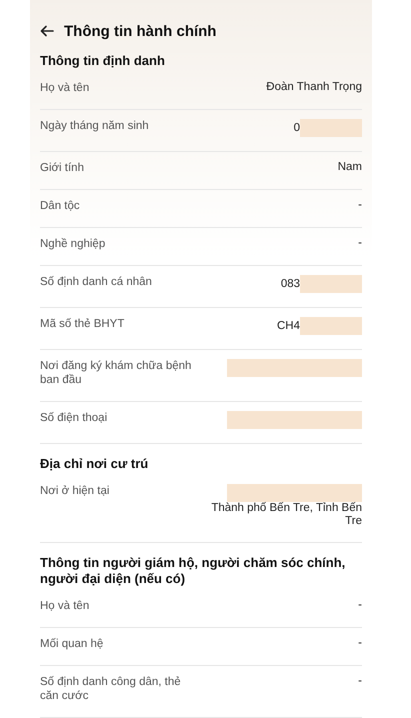 The image size is (411, 718). Describe the element at coordinates (62, 168) in the screenshot. I see `field-label: Giới tính` at that location.